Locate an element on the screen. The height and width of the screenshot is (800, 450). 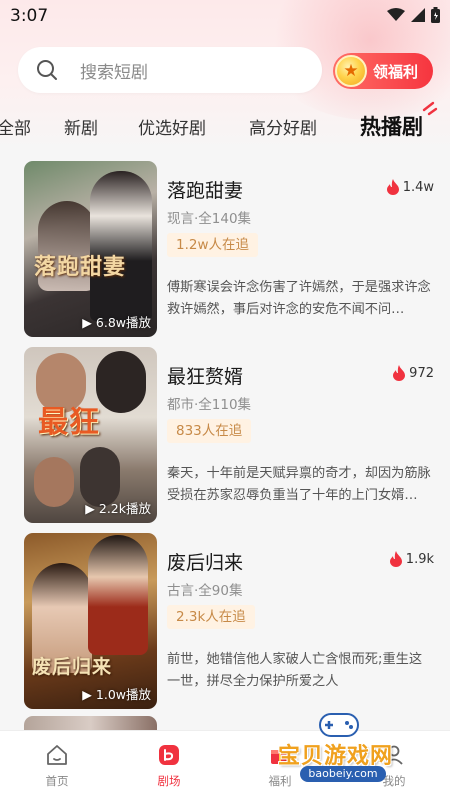
cover-title-art: 最狂 is located at coordinates (69, 422).